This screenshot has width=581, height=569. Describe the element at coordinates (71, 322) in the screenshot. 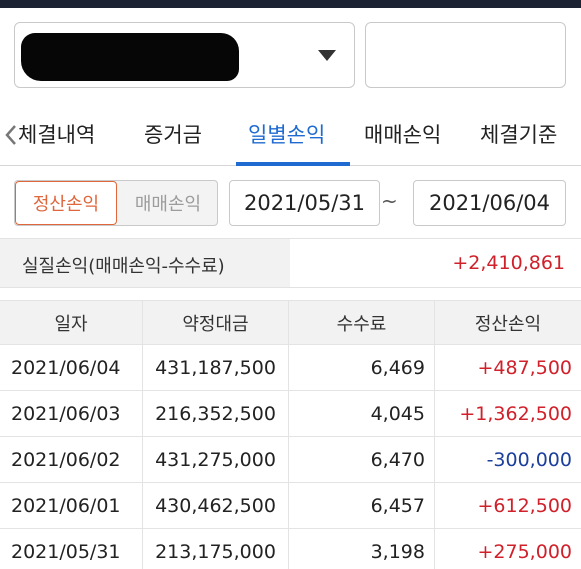

I see `column-header-date: 일자` at that location.